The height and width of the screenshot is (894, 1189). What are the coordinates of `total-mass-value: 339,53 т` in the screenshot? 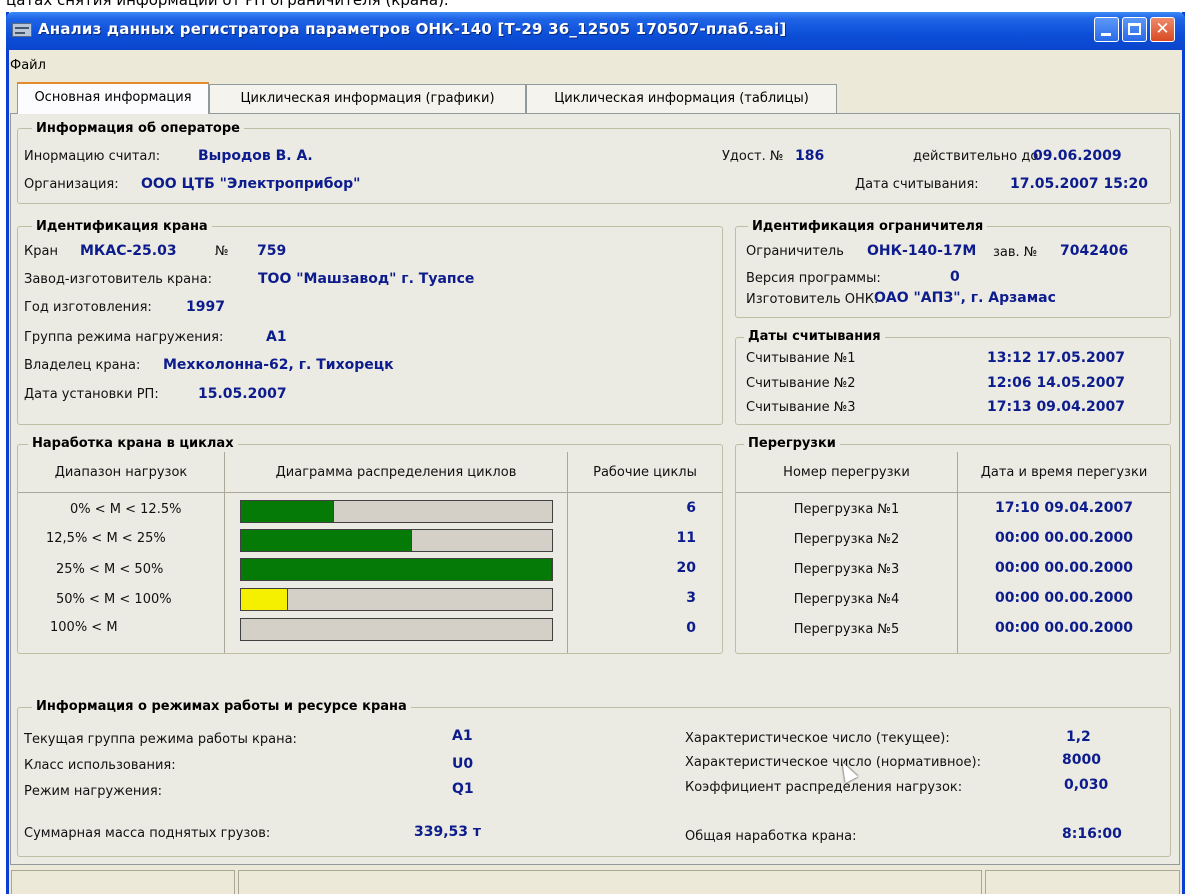 It's located at (448, 832).